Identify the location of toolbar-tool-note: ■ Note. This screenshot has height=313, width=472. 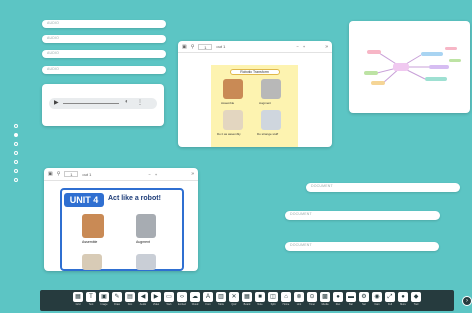
(260, 299).